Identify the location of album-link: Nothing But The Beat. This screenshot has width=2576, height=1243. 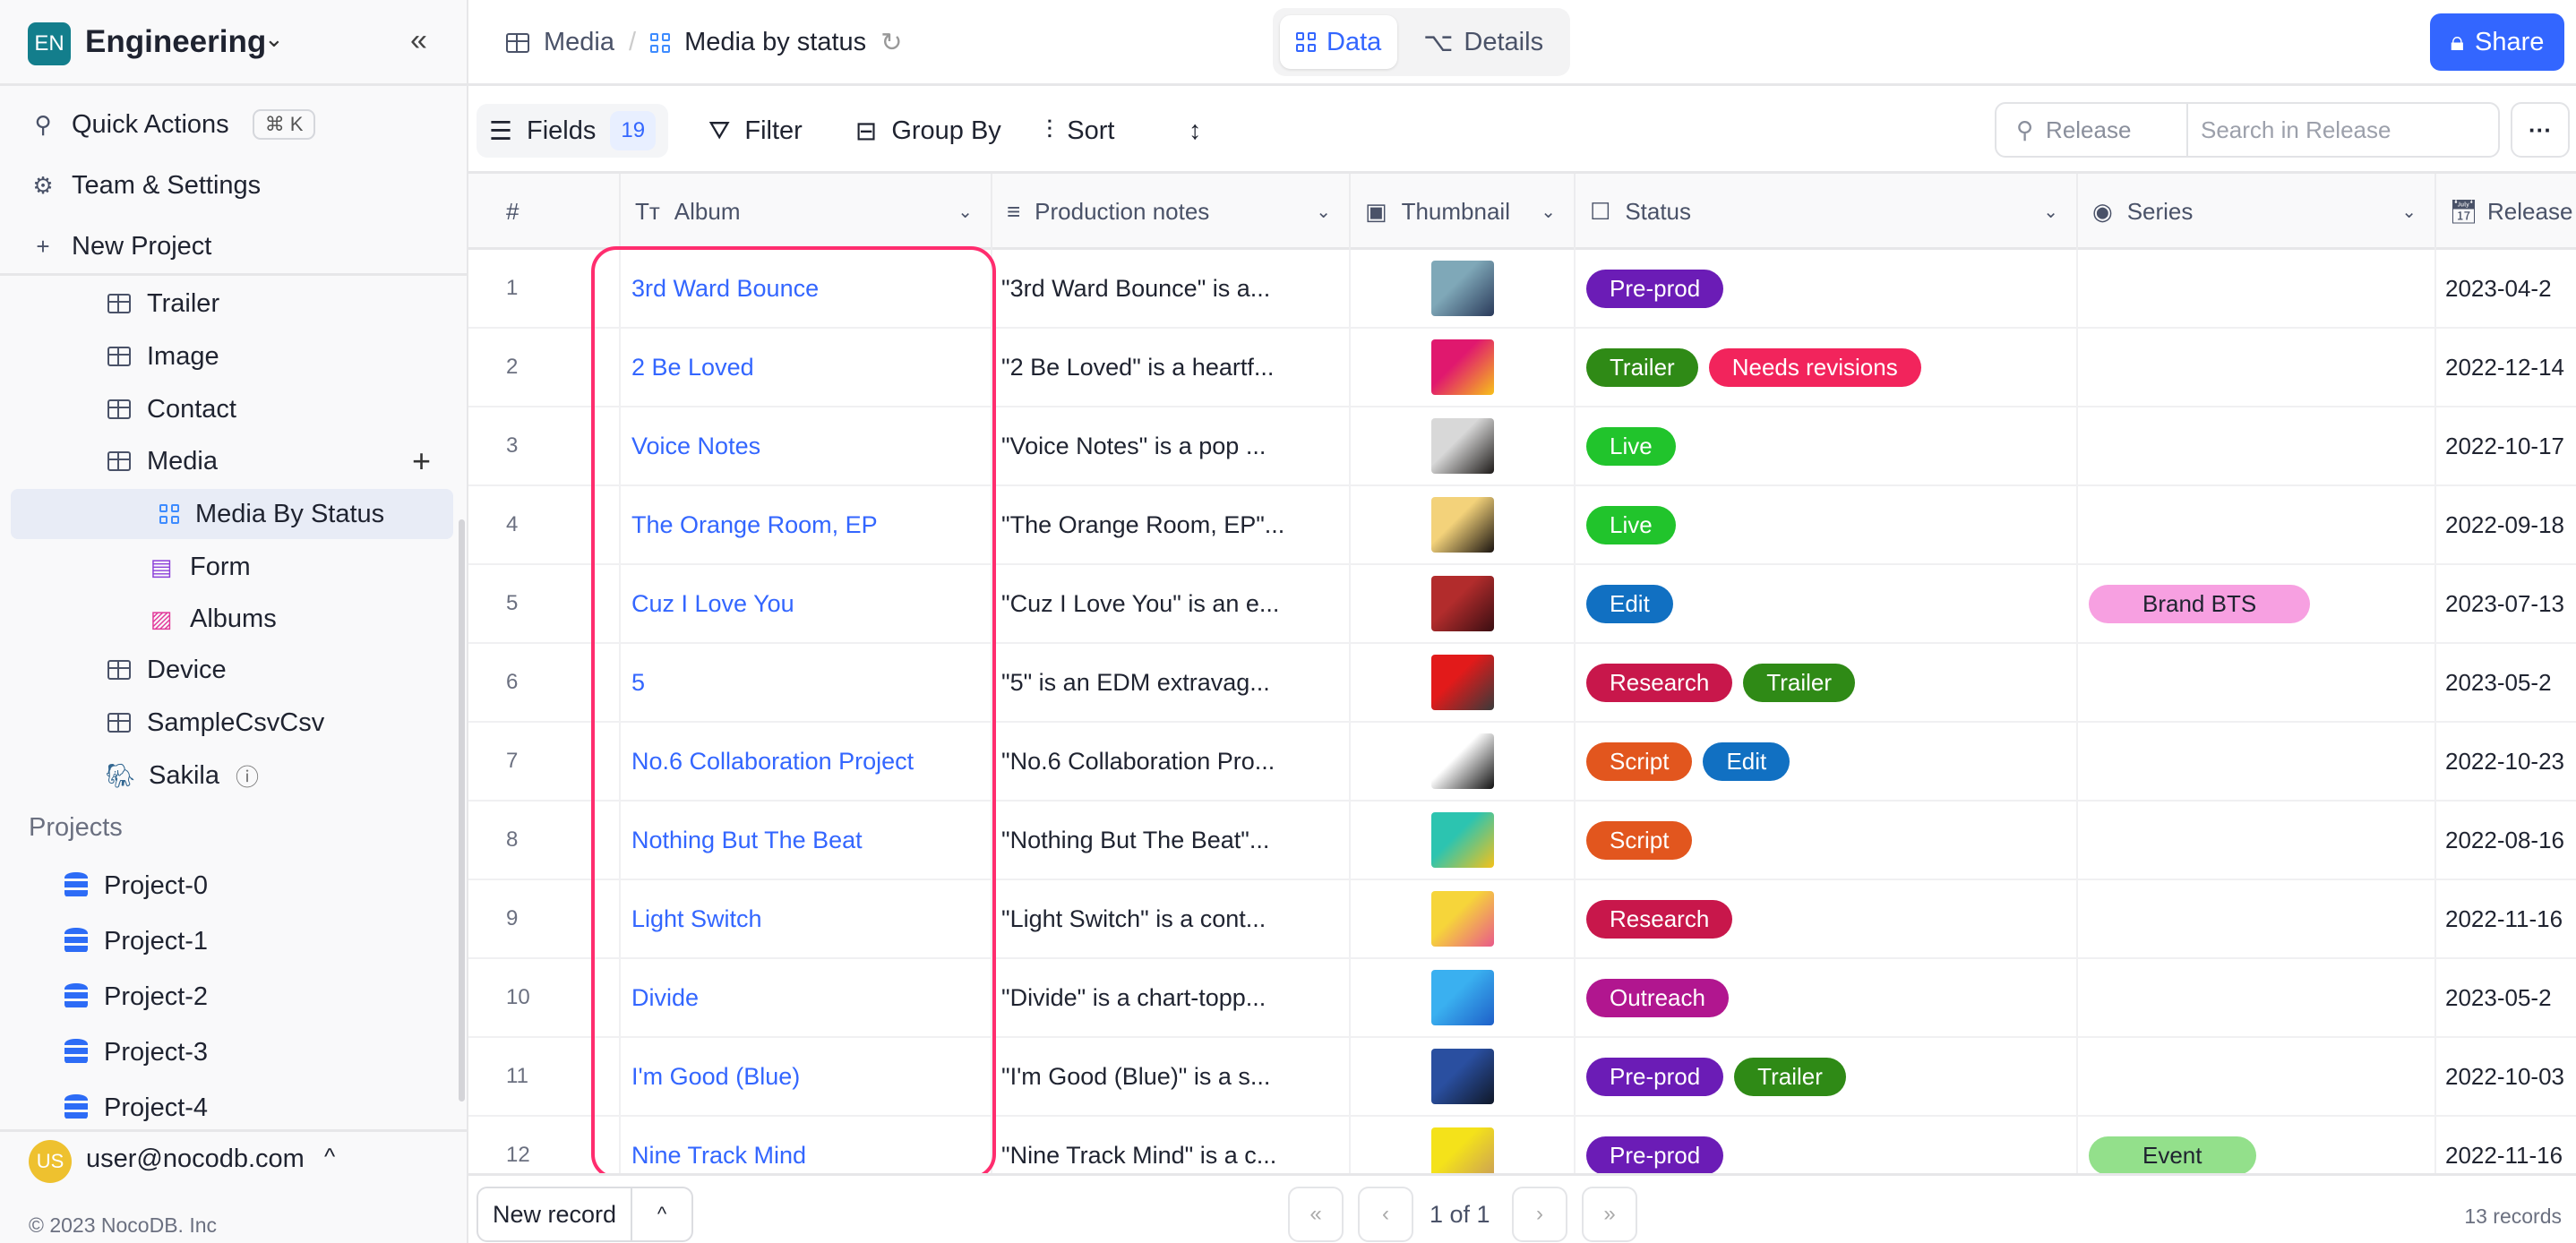
(747, 840).